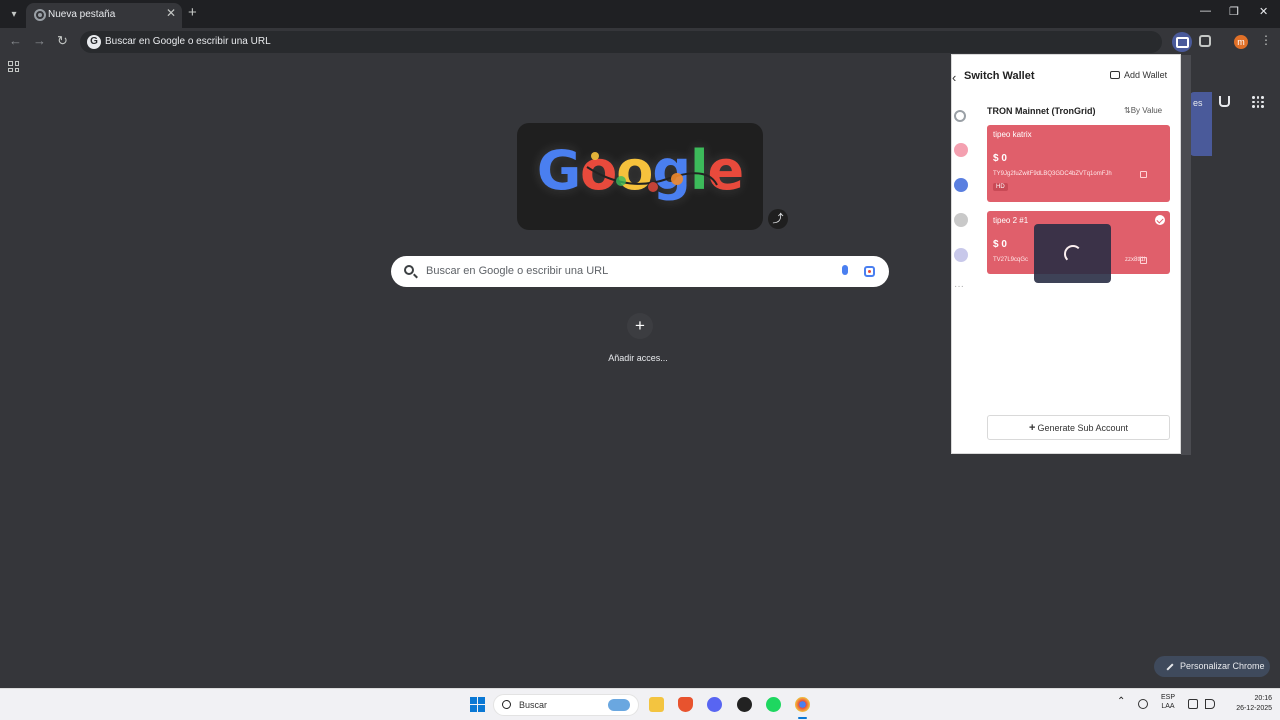 Image resolution: width=1280 pixels, height=720 pixels. What do you see at coordinates (685, 704) in the screenshot?
I see `brave-browser-icon` at bounding box center [685, 704].